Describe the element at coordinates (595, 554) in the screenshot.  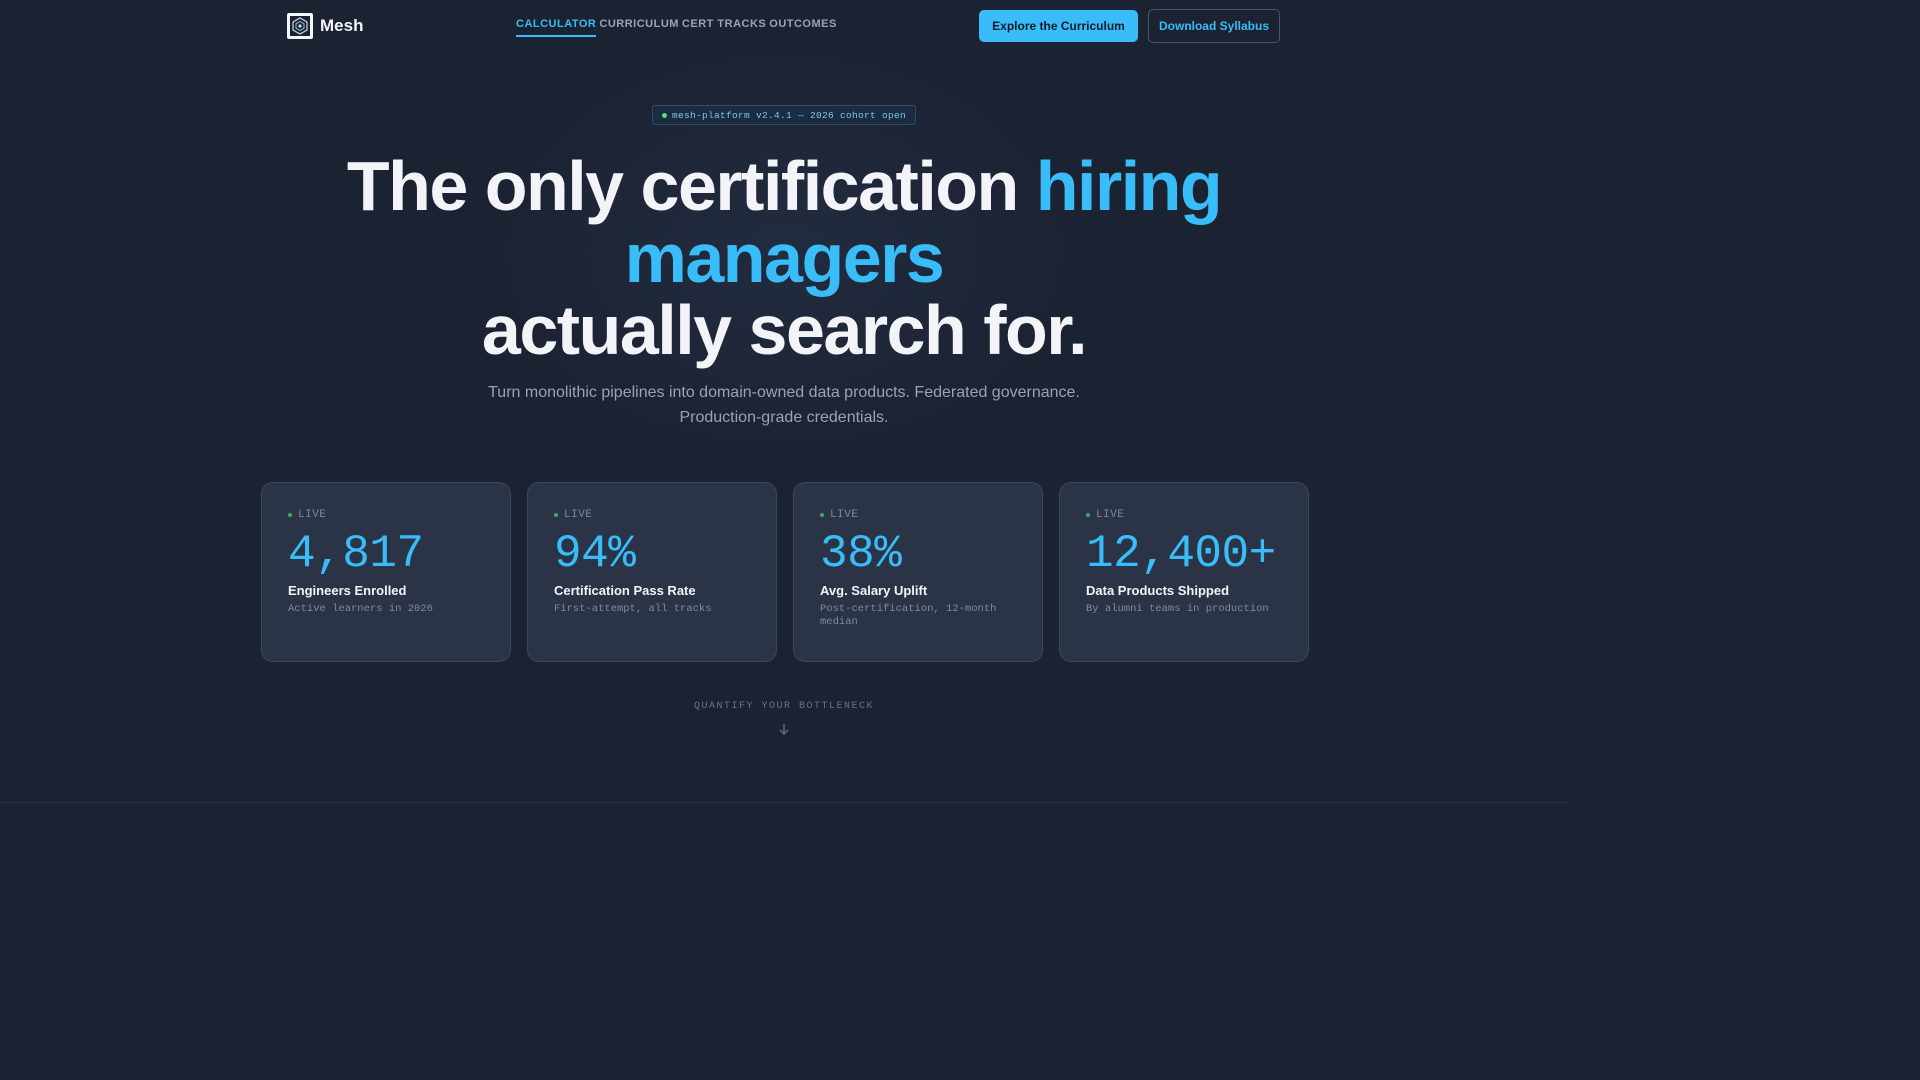
I see `stat-value: 94%` at that location.